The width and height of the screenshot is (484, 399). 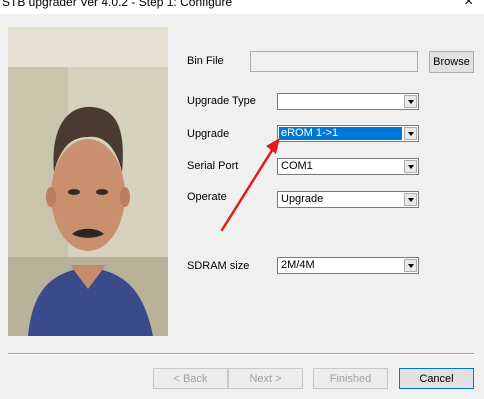 I want to click on back-button: < Back, so click(x=190, y=378).